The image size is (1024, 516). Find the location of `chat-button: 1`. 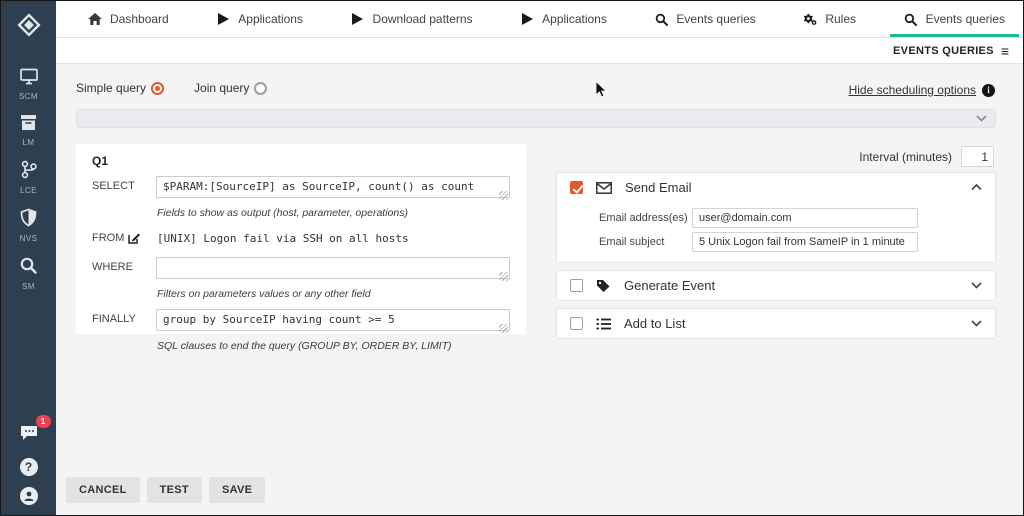

chat-button: 1 is located at coordinates (35, 431).